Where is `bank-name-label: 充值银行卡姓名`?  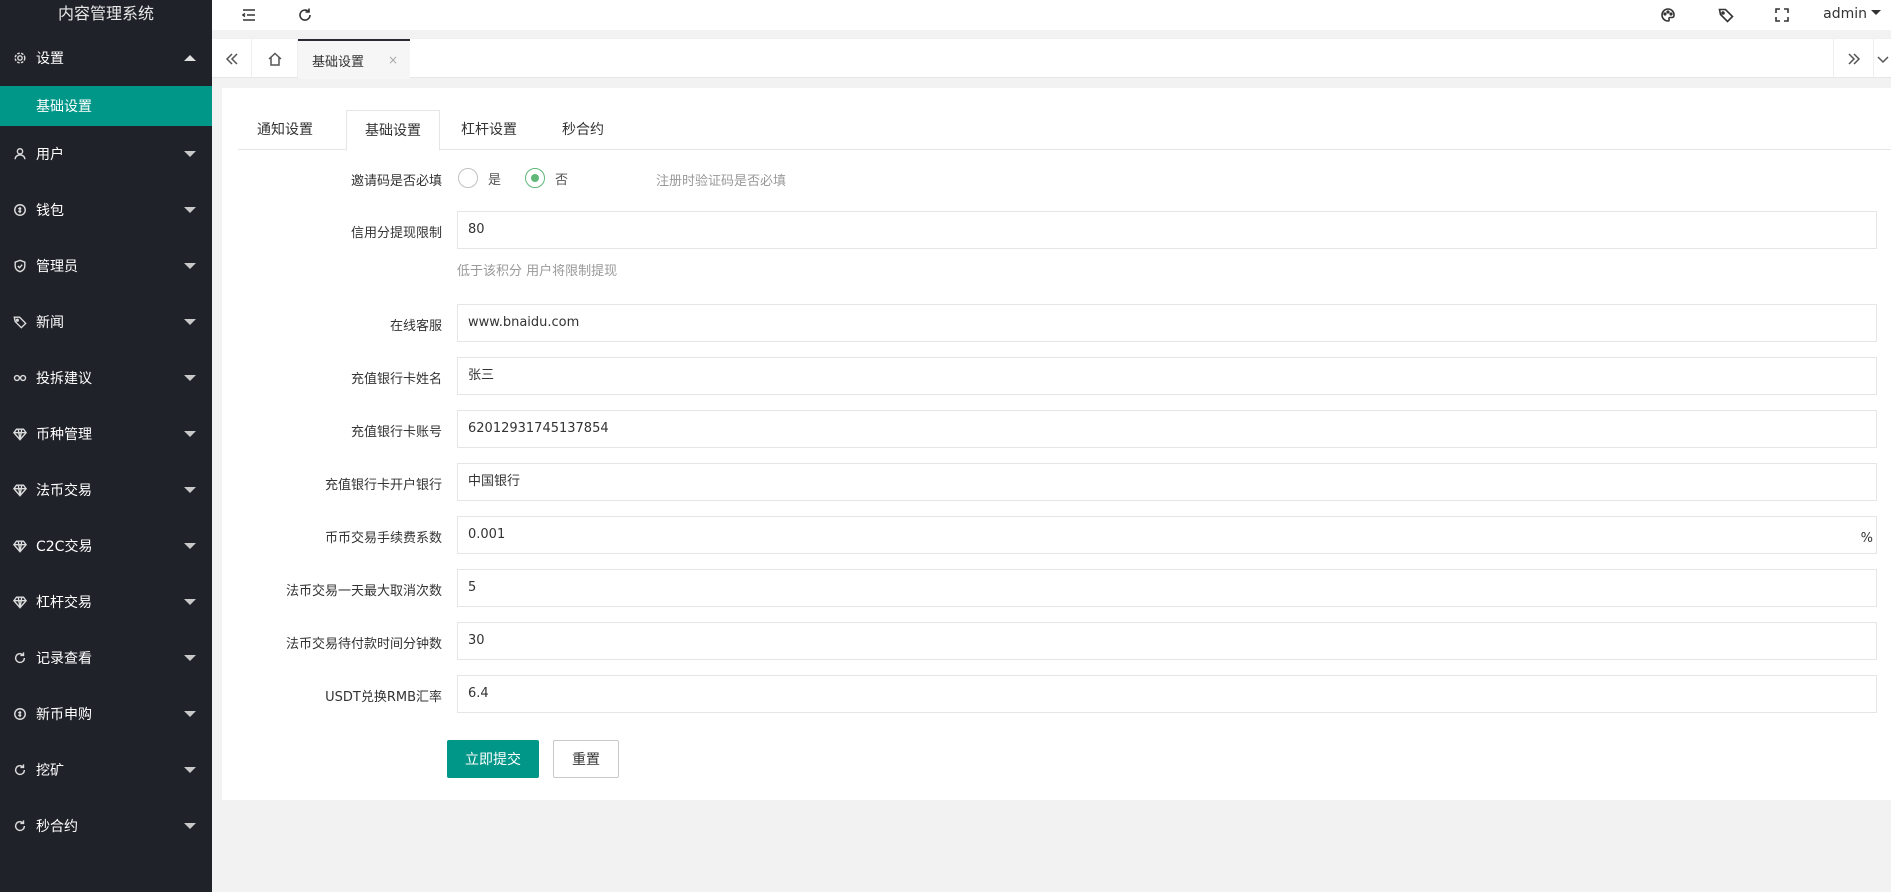 bank-name-label: 充值银行卡姓名 is located at coordinates (396, 379).